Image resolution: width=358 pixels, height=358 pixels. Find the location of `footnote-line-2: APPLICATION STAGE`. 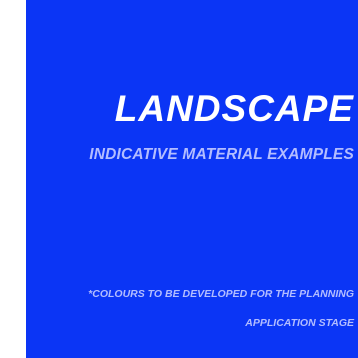

footnote-line-2: APPLICATION STAGE is located at coordinates (299, 323).